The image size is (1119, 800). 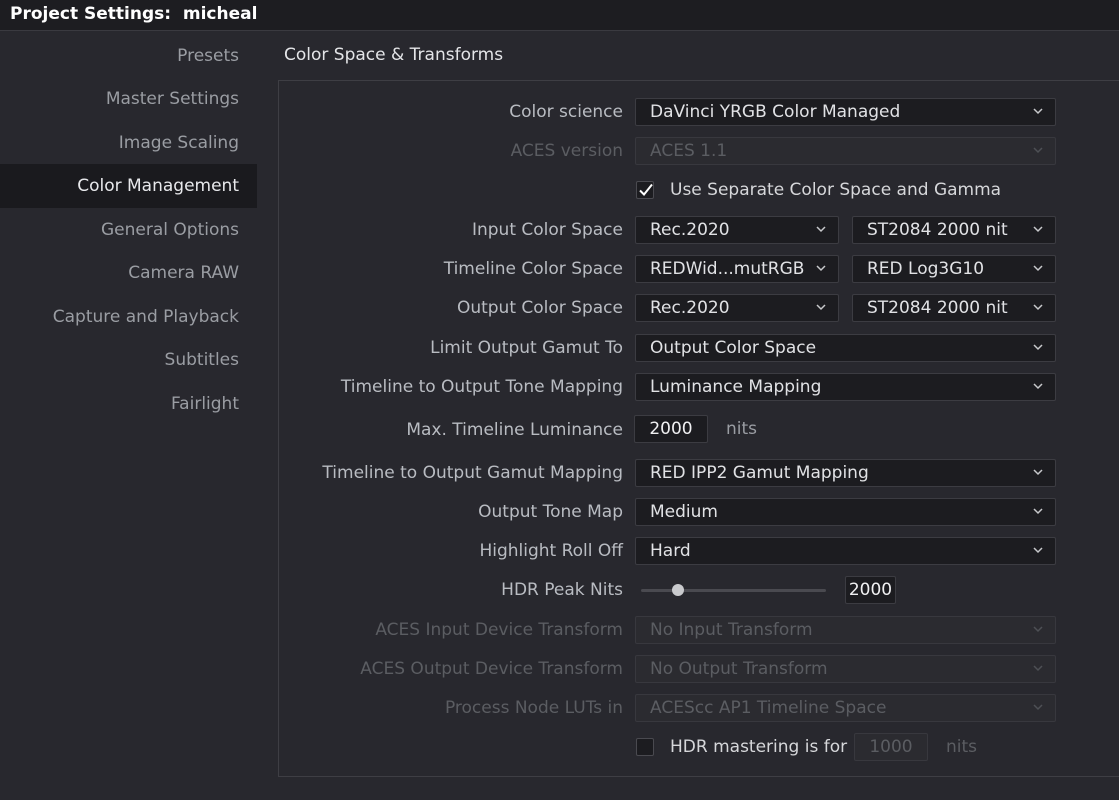 What do you see at coordinates (533, 269) in the screenshot?
I see `timeline-color-space-label: Timeline Color Space` at bounding box center [533, 269].